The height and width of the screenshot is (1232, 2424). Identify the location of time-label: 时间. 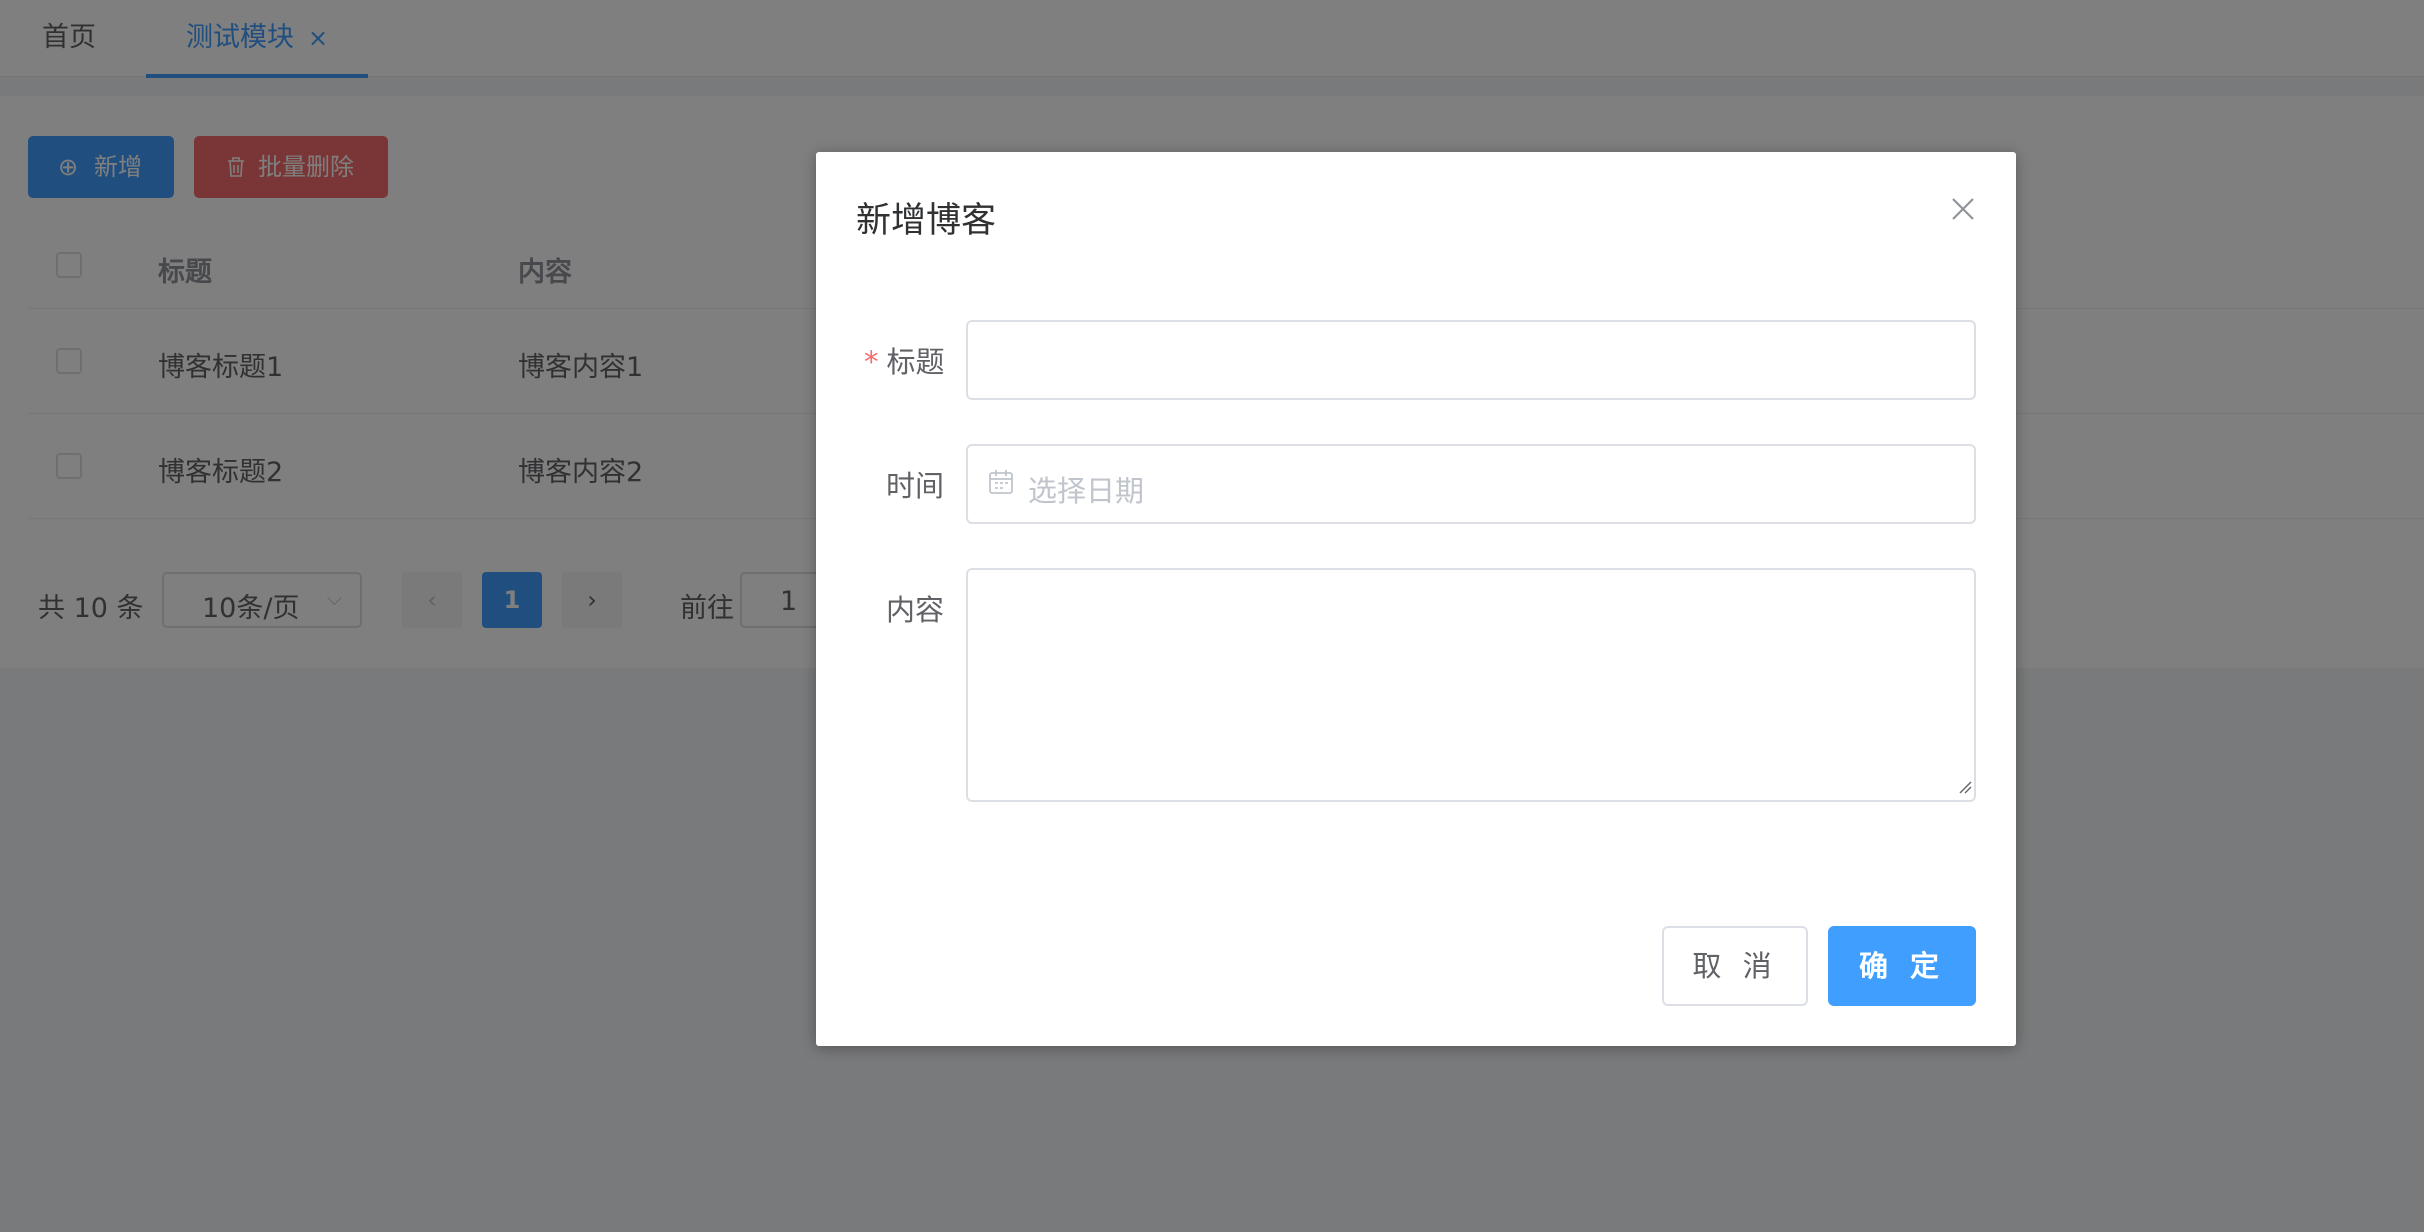
(915, 486).